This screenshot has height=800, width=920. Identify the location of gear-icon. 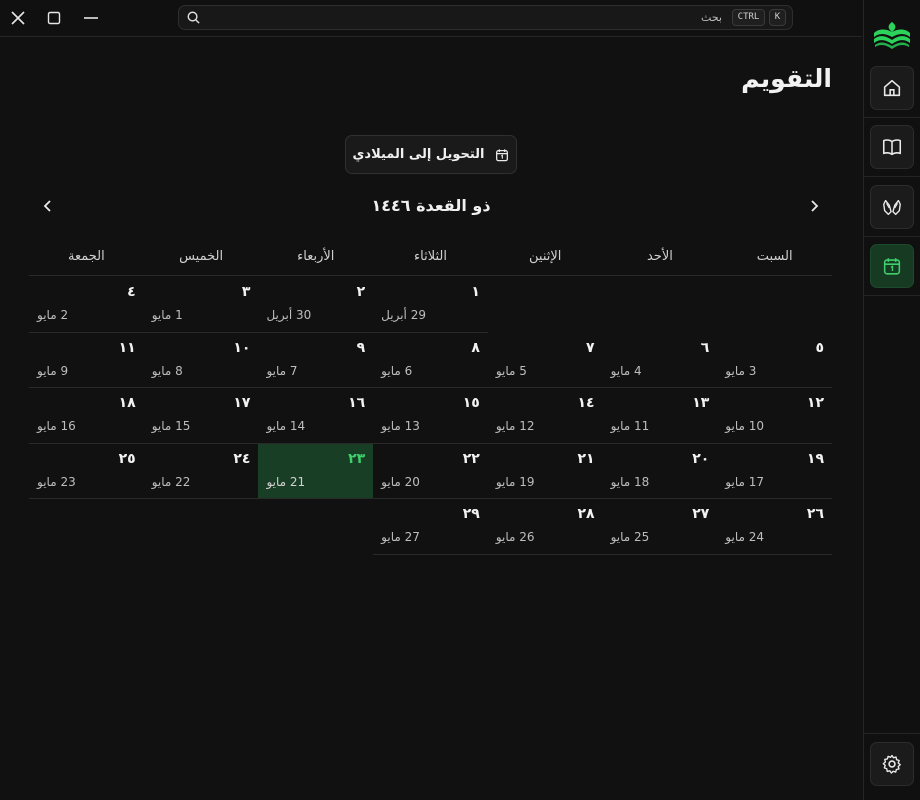
(891, 764).